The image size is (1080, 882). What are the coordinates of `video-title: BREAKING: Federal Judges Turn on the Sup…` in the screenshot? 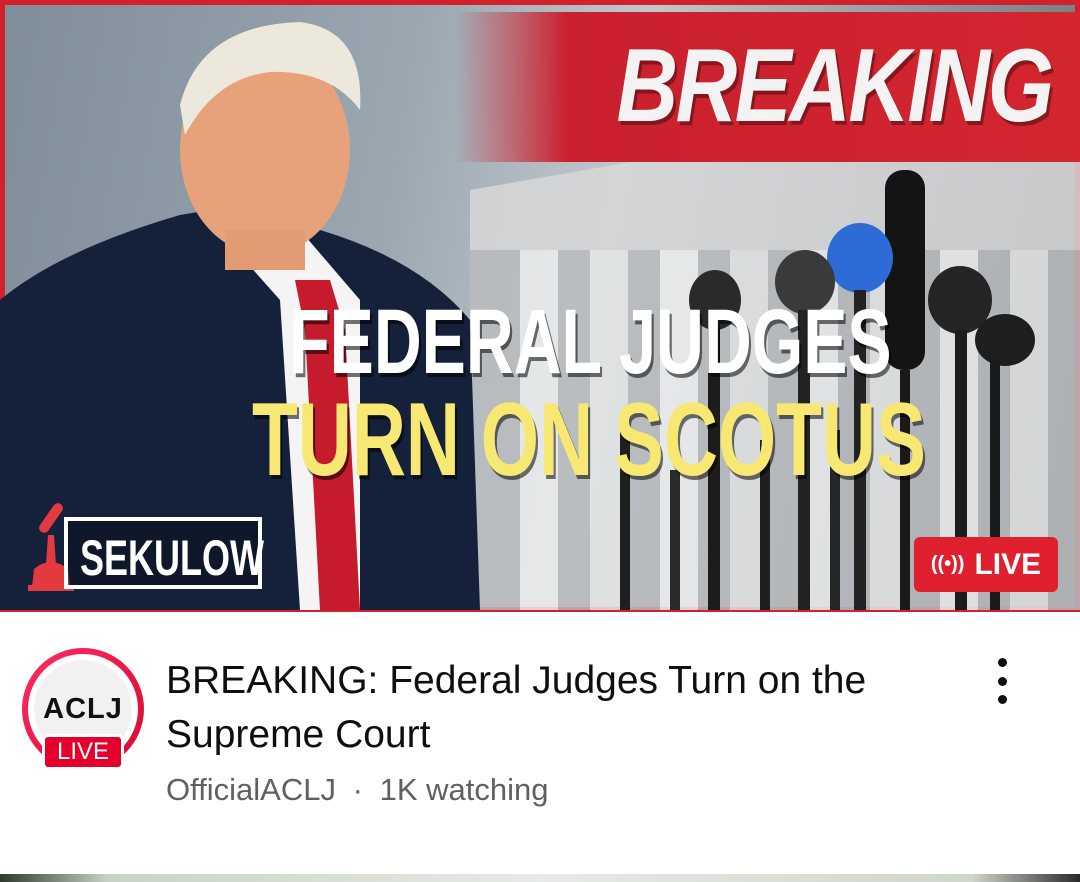 It's located at (546, 708).